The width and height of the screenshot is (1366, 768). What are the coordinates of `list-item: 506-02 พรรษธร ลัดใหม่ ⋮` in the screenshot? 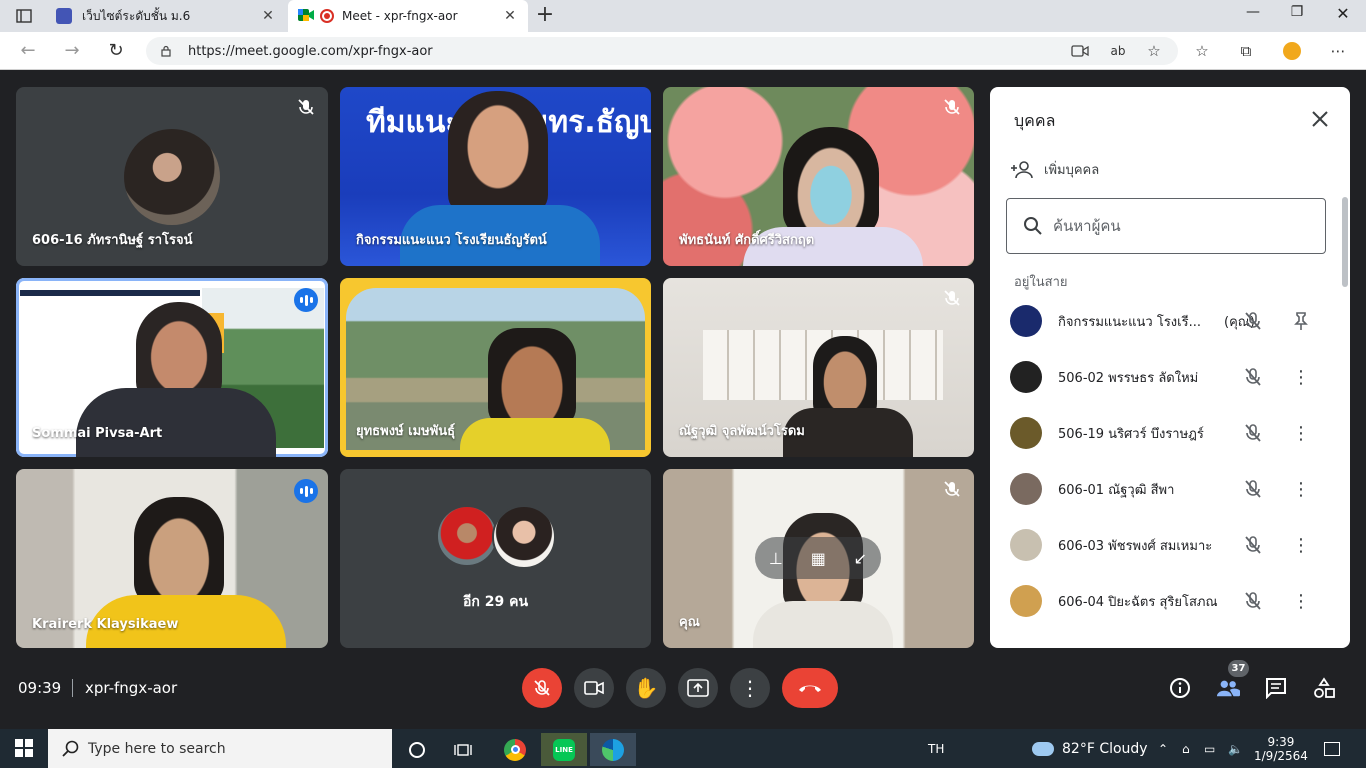 It's located at (1165, 377).